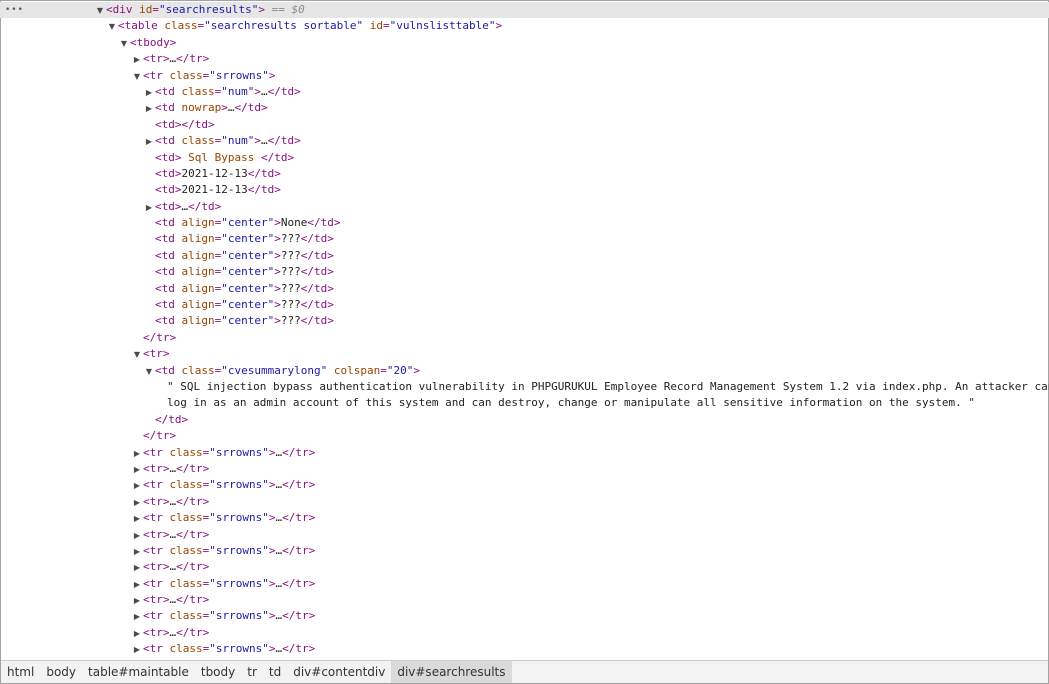 Image resolution: width=1049 pixels, height=684 pixels. Describe the element at coordinates (524, 207) in the screenshot. I see `dom-node-td: ▶ <td>…</td>` at that location.